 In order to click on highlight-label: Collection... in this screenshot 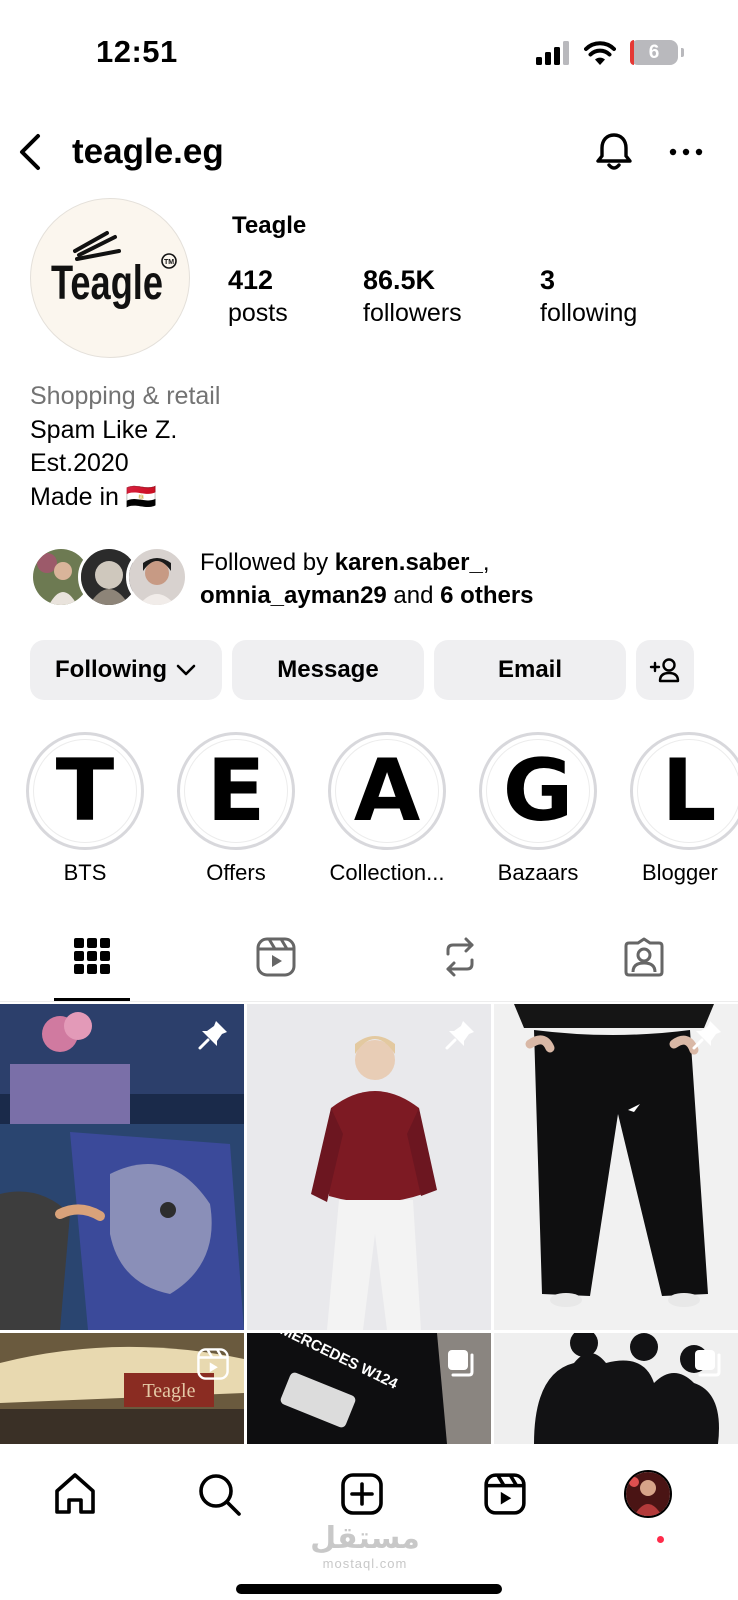, I will do `click(387, 872)`.